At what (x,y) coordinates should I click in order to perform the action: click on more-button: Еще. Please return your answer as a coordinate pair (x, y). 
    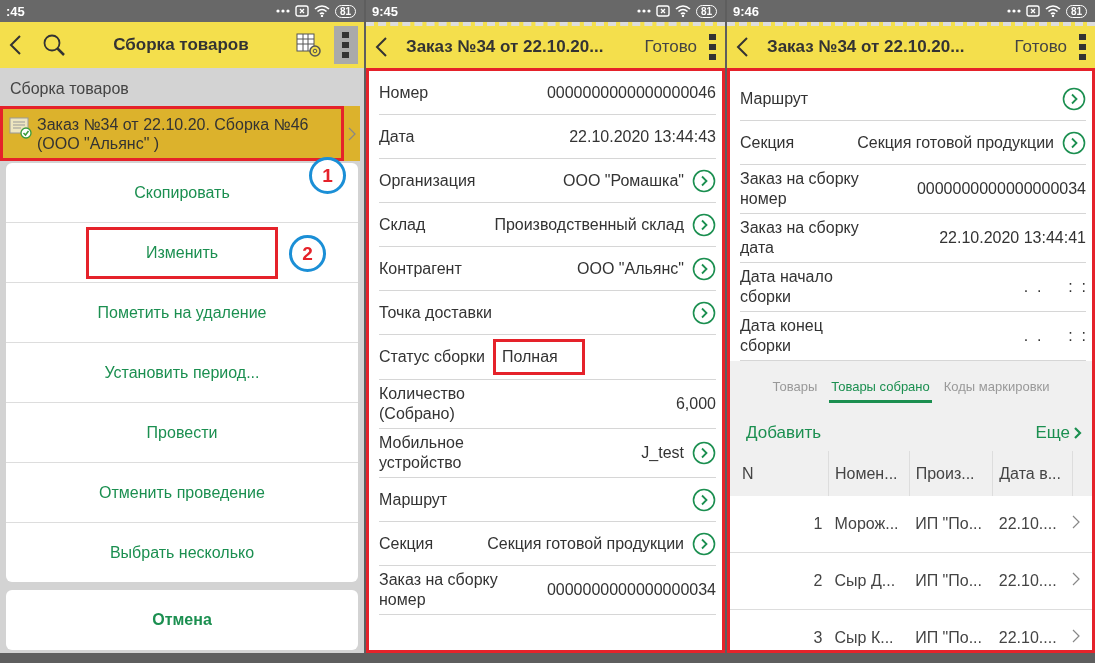
    Looking at the image, I should click on (1058, 433).